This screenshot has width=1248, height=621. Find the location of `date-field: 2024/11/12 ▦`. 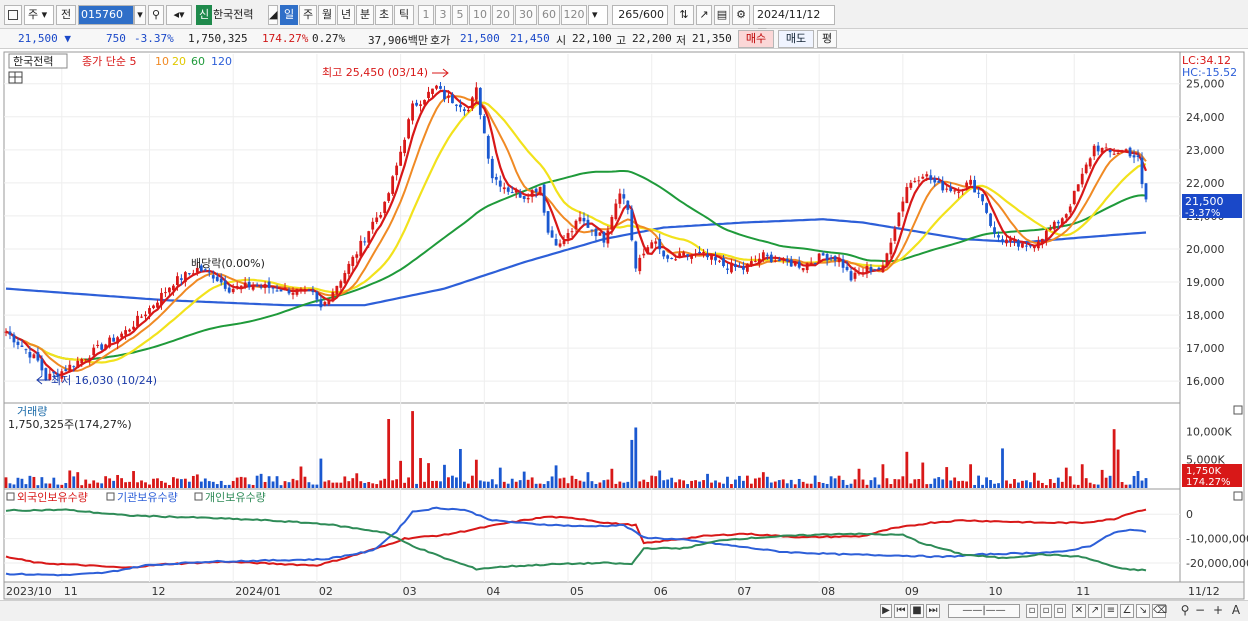

date-field: 2024/11/12 ▦ is located at coordinates (794, 22).